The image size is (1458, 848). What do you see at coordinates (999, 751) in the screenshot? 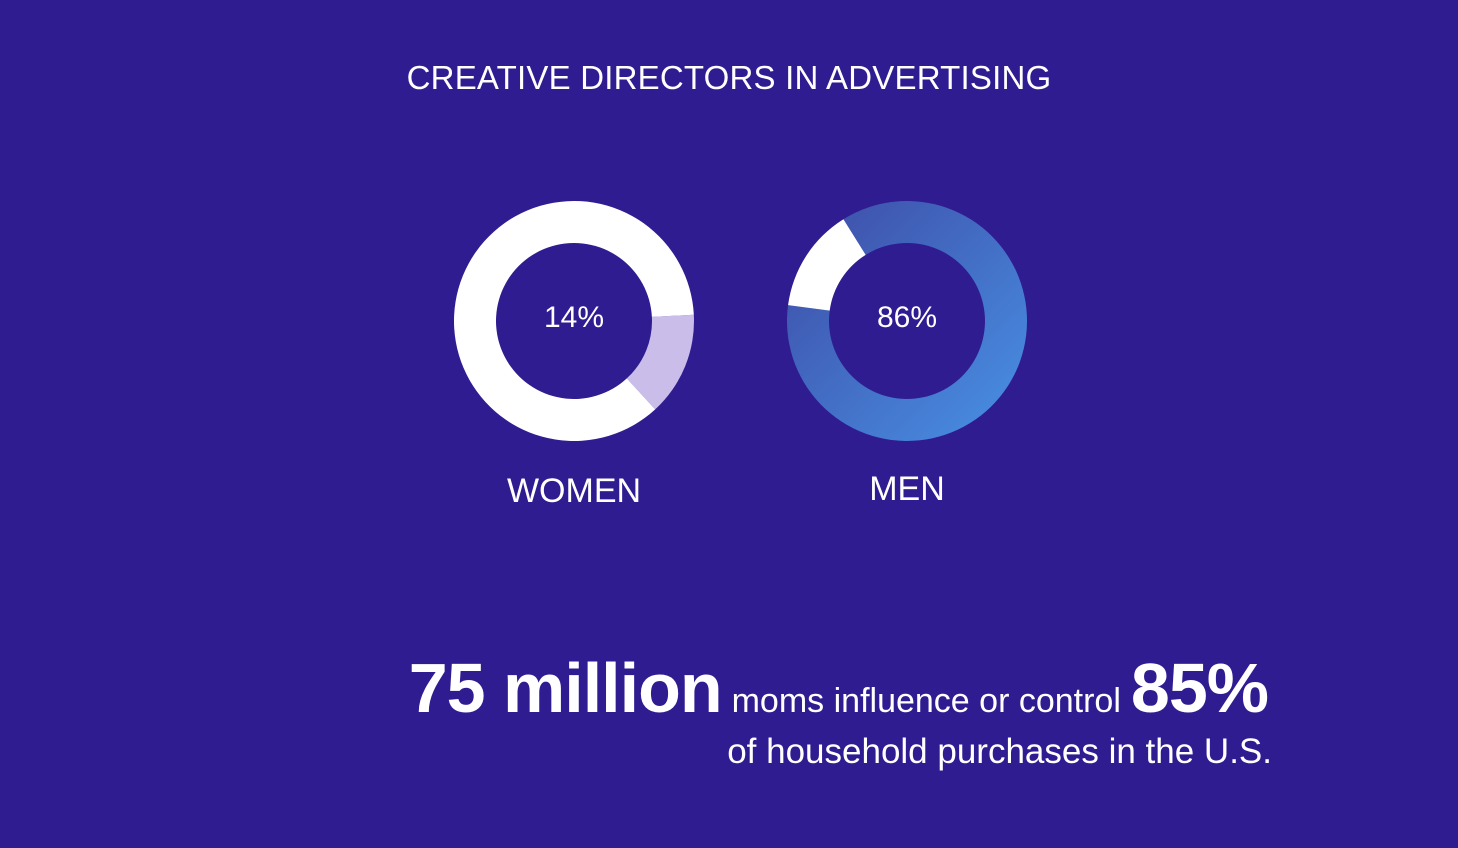
I see `stat-subline: of household purchases in the U.S.` at bounding box center [999, 751].